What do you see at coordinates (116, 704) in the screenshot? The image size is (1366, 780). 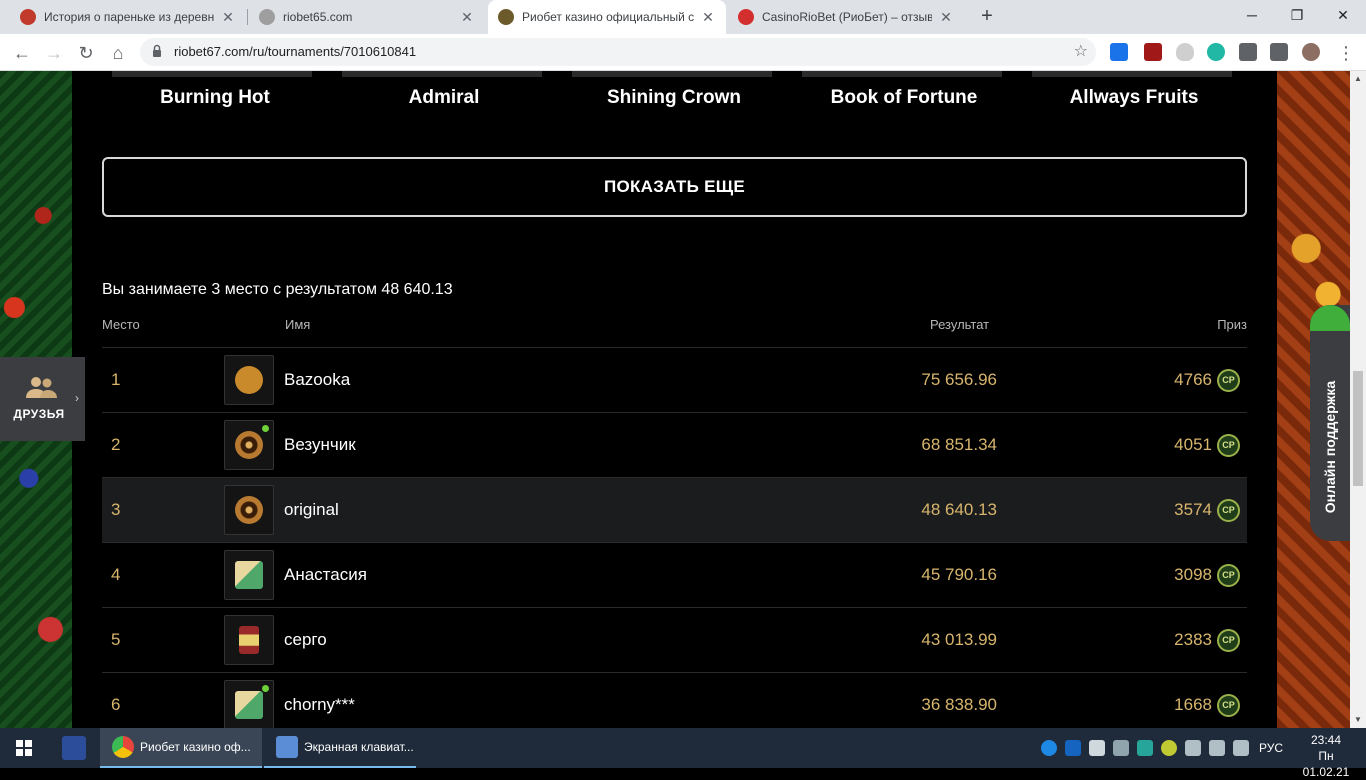 I see `row-rank: 6` at bounding box center [116, 704].